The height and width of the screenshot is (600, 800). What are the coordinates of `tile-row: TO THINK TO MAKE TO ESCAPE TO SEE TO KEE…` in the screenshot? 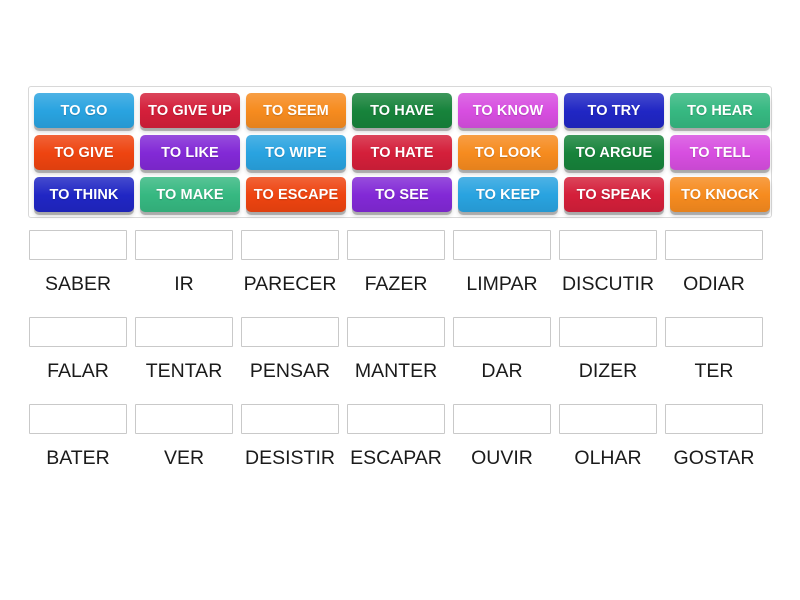 It's located at (402, 197).